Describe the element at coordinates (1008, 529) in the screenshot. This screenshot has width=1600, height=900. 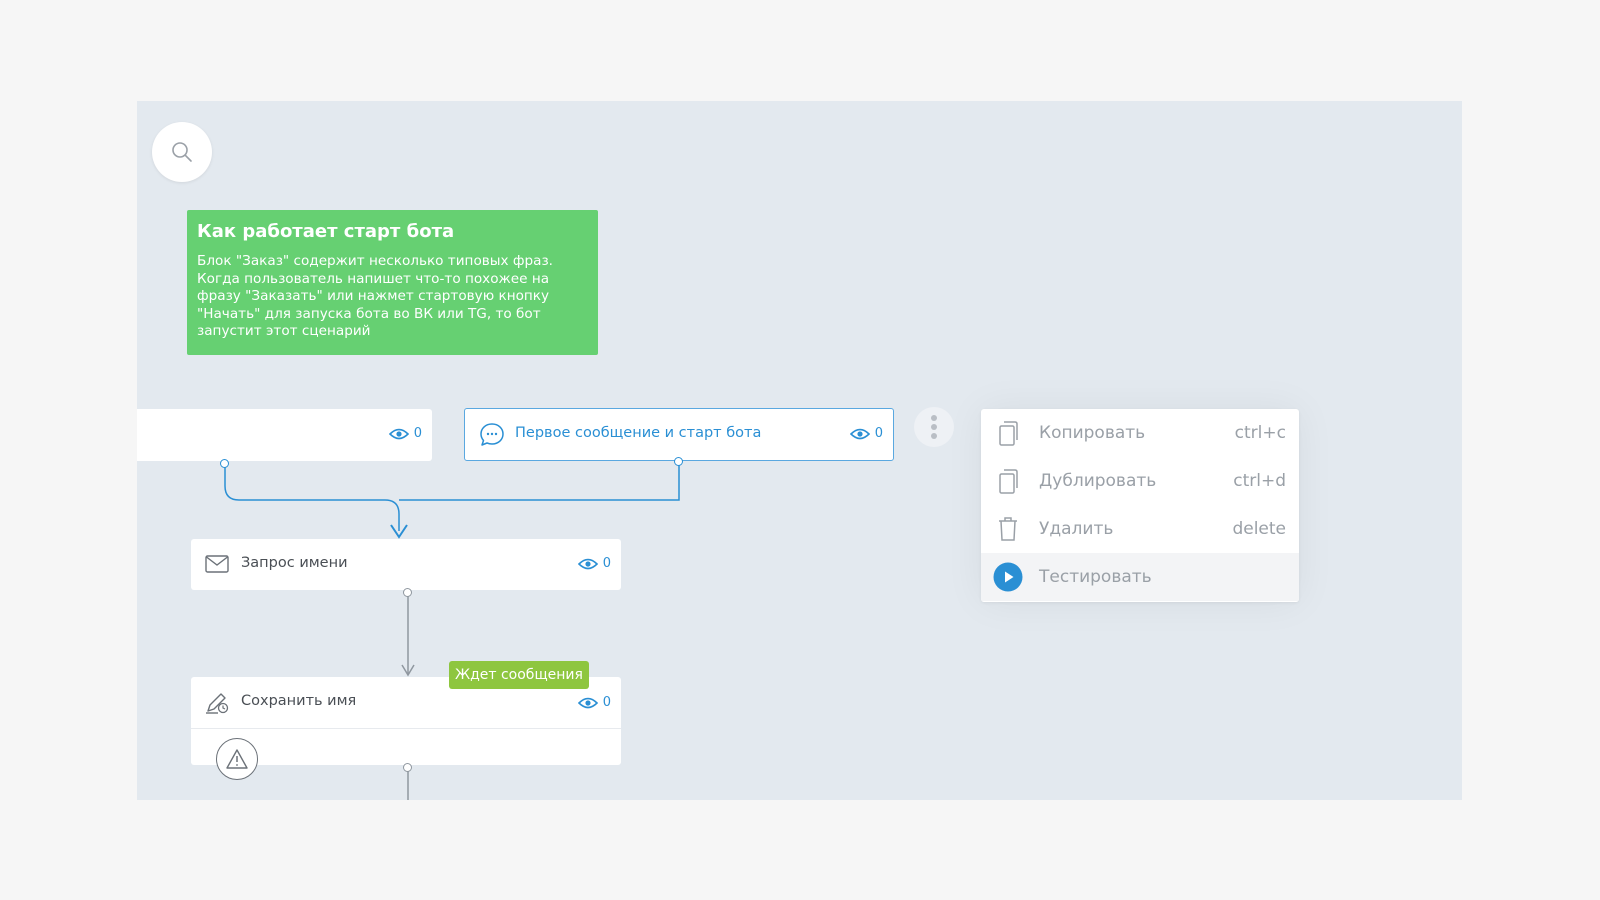
I see `trash-icon` at that location.